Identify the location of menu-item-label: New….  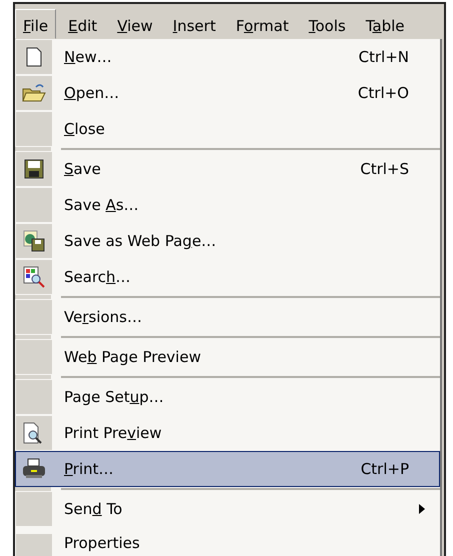
(88, 57).